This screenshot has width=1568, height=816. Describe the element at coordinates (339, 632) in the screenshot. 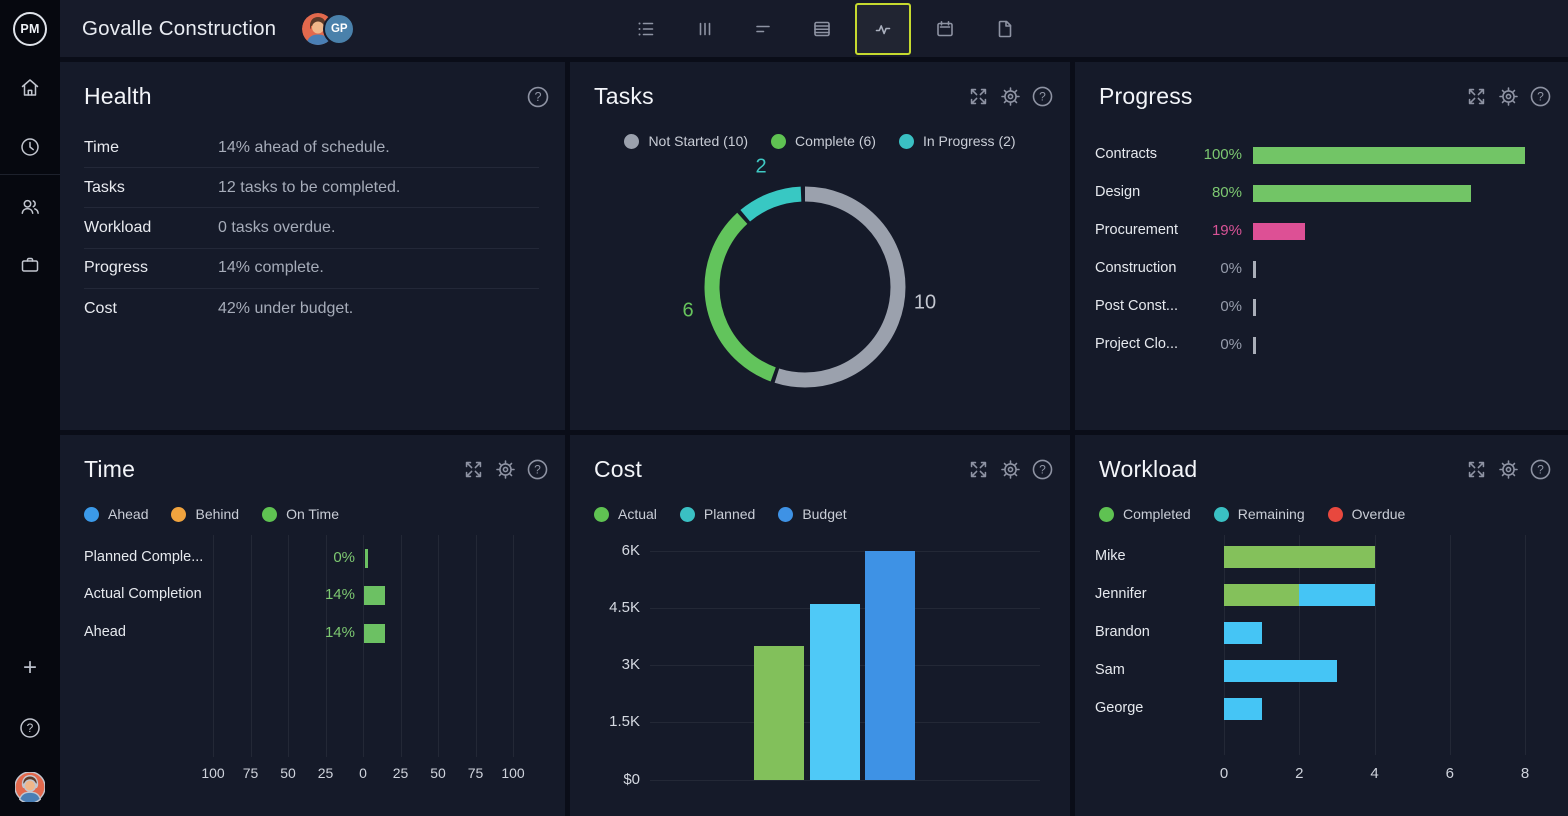

I see `time-value-label: 14%` at that location.